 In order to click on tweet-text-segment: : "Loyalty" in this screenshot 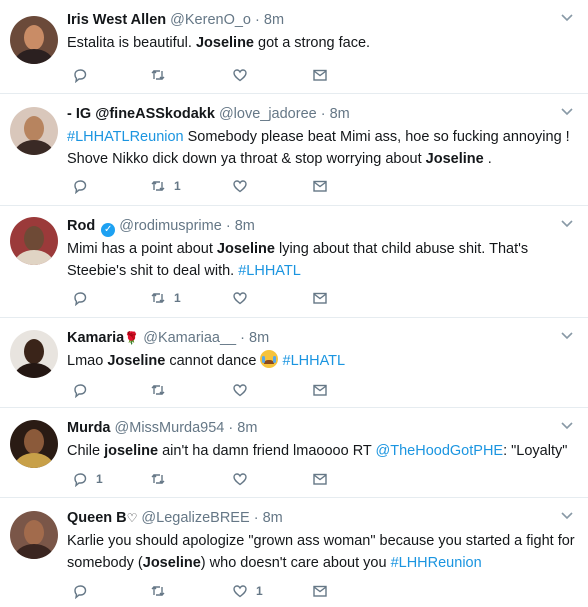, I will do `click(535, 451)`.